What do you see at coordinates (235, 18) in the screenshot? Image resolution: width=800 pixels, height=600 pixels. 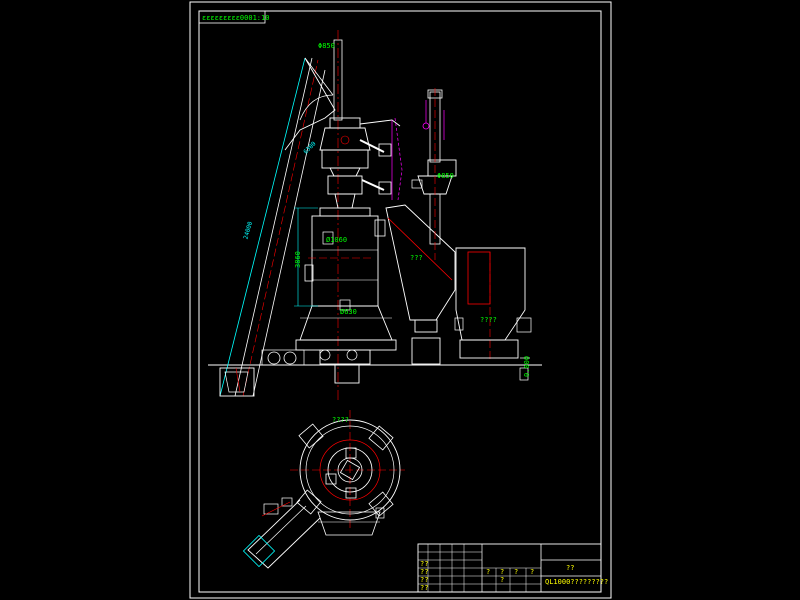 I see `header-label: ɛɛɛɛɛɛɛɛɛ0001:10` at bounding box center [235, 18].